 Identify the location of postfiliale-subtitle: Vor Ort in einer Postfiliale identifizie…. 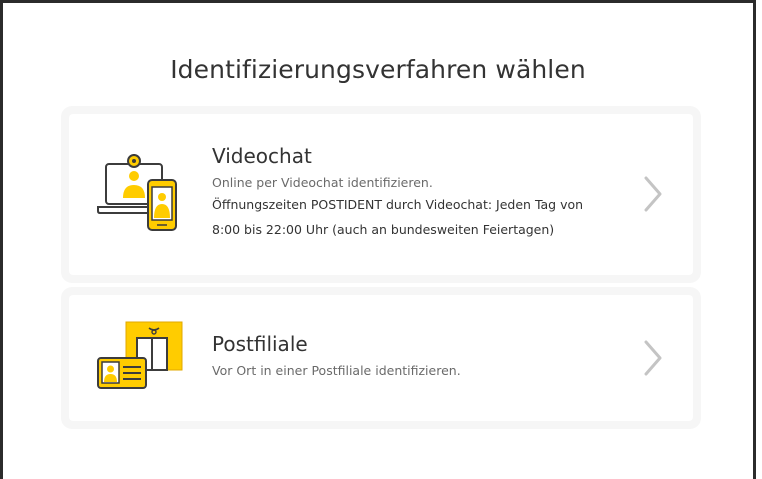
(336, 370).